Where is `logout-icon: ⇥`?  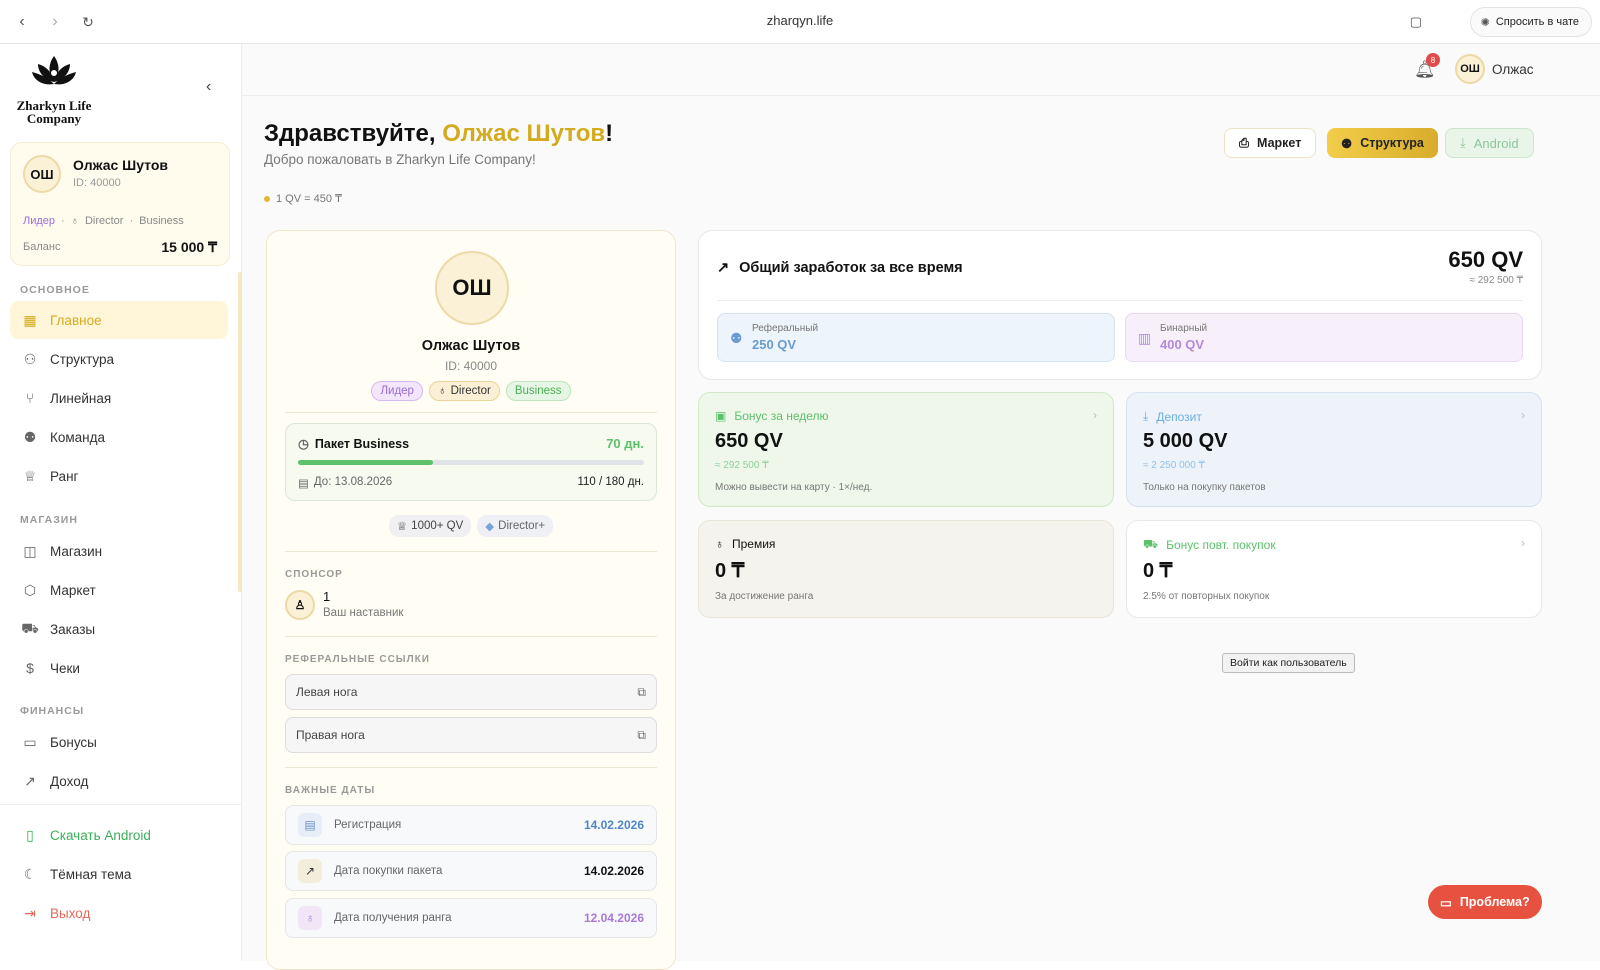
logout-icon: ⇥ is located at coordinates (30, 912).